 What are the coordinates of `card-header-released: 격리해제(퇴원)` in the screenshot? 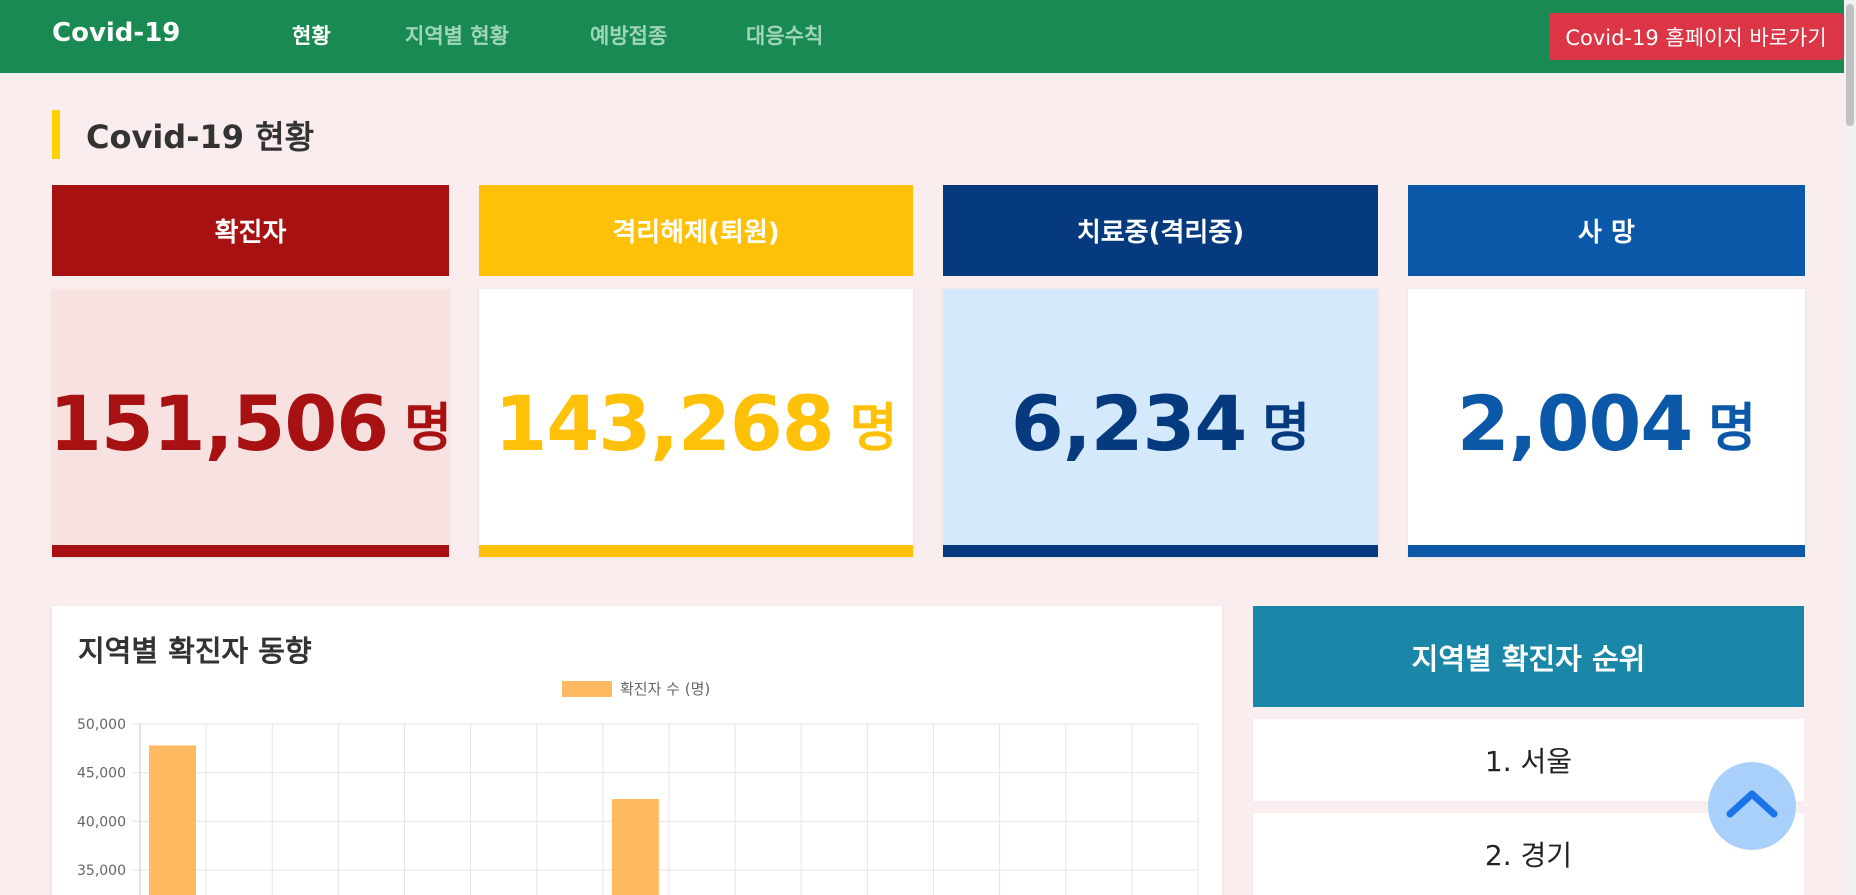 It's located at (696, 230).